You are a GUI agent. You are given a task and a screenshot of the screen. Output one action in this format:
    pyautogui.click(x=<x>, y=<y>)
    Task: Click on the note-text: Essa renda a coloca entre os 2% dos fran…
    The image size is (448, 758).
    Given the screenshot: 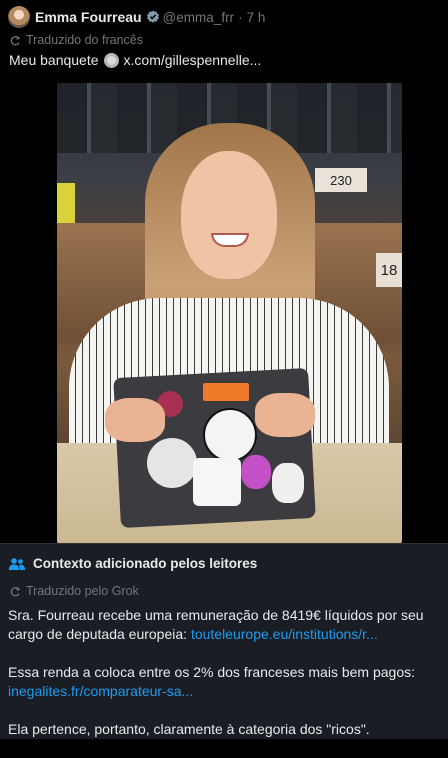 What is the action you would take?
    pyautogui.click(x=211, y=672)
    